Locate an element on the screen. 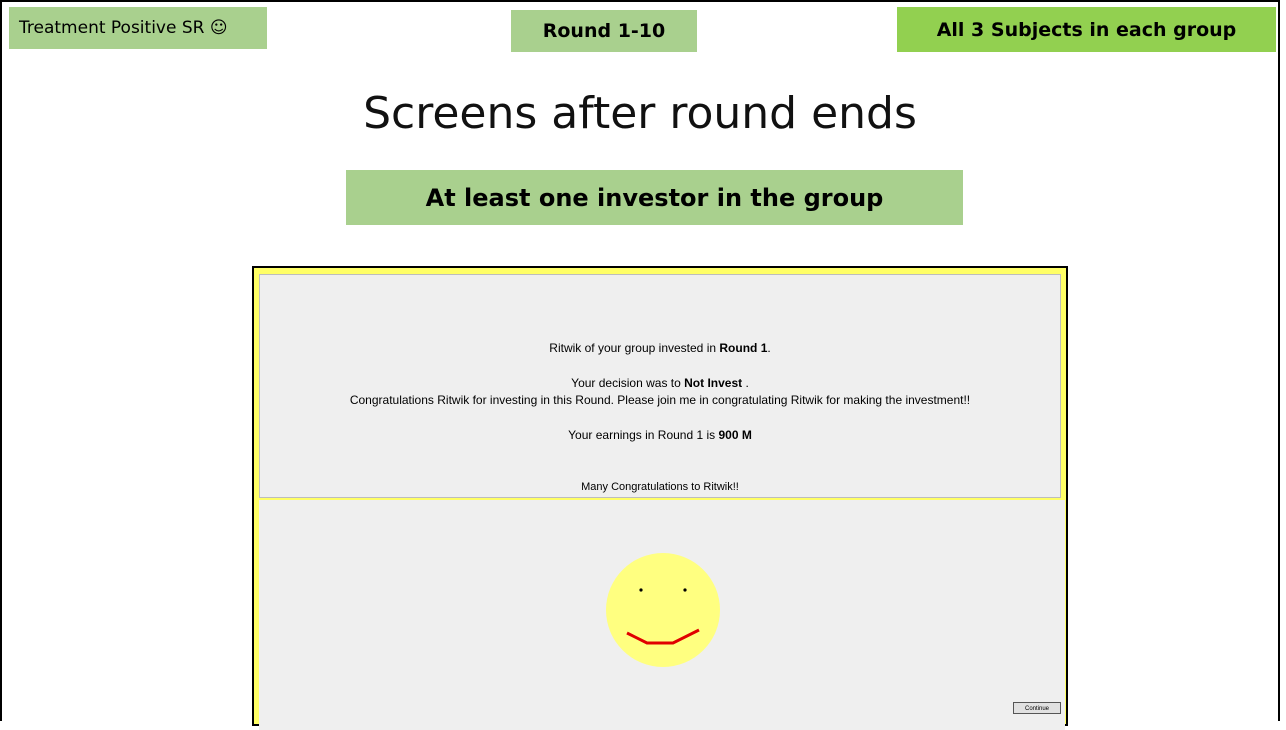  round-number: Round 1 is located at coordinates (743, 348).